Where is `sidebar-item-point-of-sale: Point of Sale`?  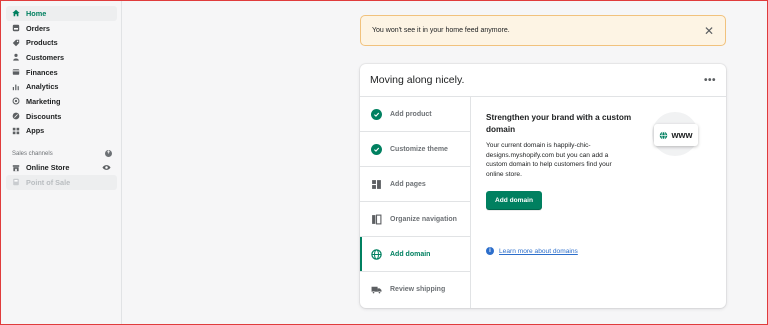 sidebar-item-point-of-sale: Point of Sale is located at coordinates (61, 182).